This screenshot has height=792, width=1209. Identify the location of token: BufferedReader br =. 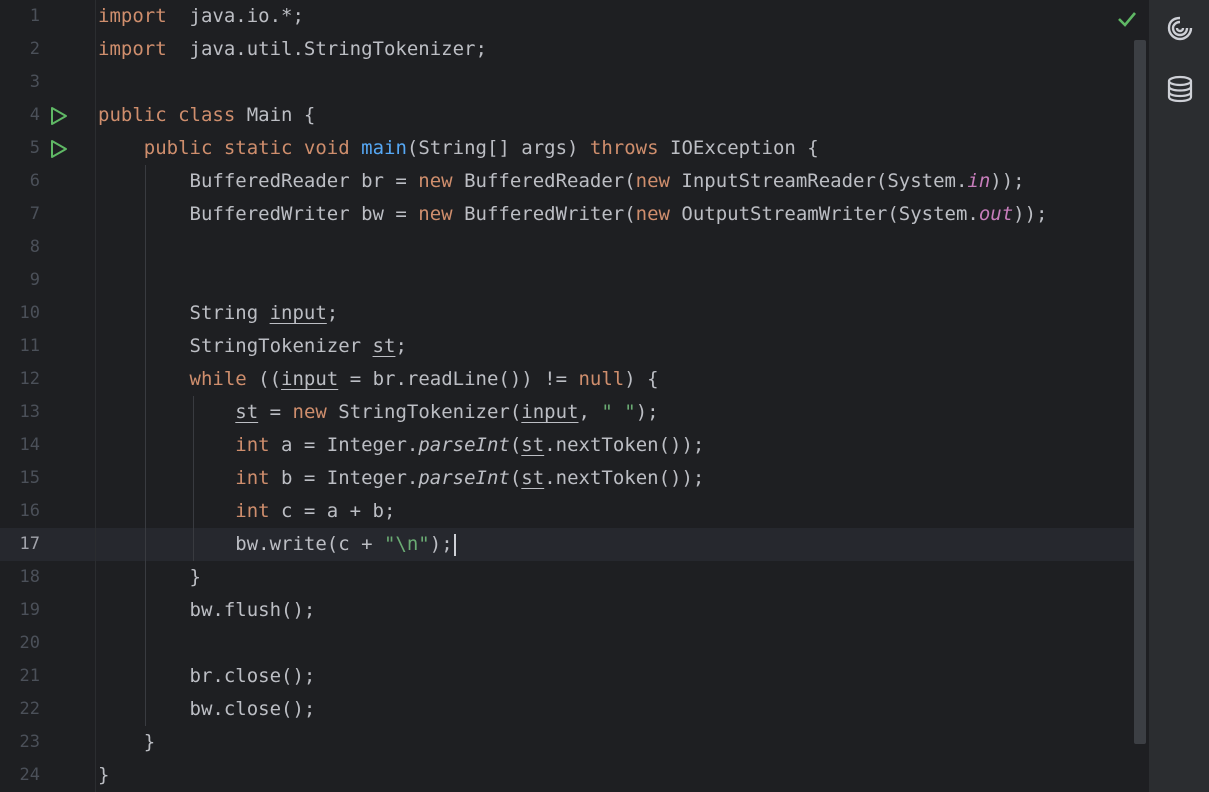
(258, 181).